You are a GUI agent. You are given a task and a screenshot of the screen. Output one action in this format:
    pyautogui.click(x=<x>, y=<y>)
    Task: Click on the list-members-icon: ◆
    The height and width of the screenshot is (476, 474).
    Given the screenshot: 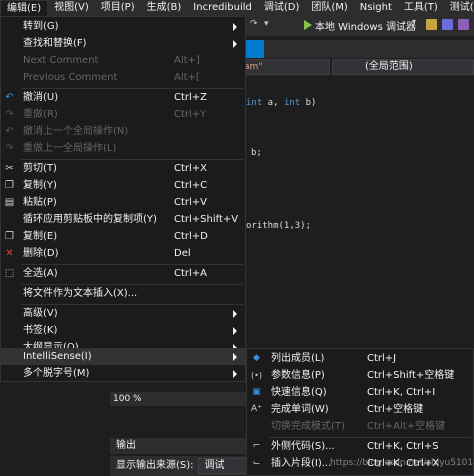 What is the action you would take?
    pyautogui.click(x=256, y=358)
    